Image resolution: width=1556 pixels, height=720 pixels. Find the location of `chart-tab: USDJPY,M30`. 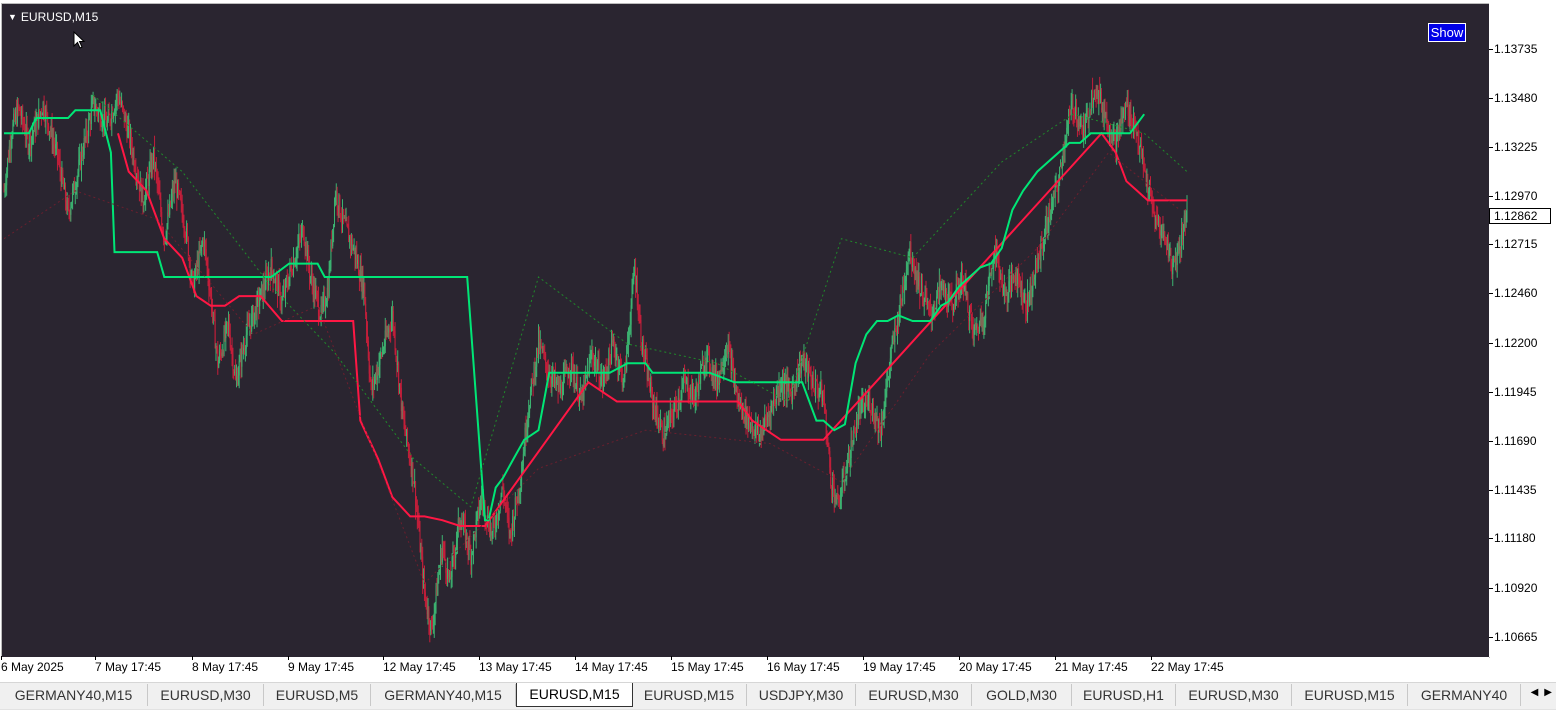

chart-tab: USDJPY,M30 is located at coordinates (801, 695).